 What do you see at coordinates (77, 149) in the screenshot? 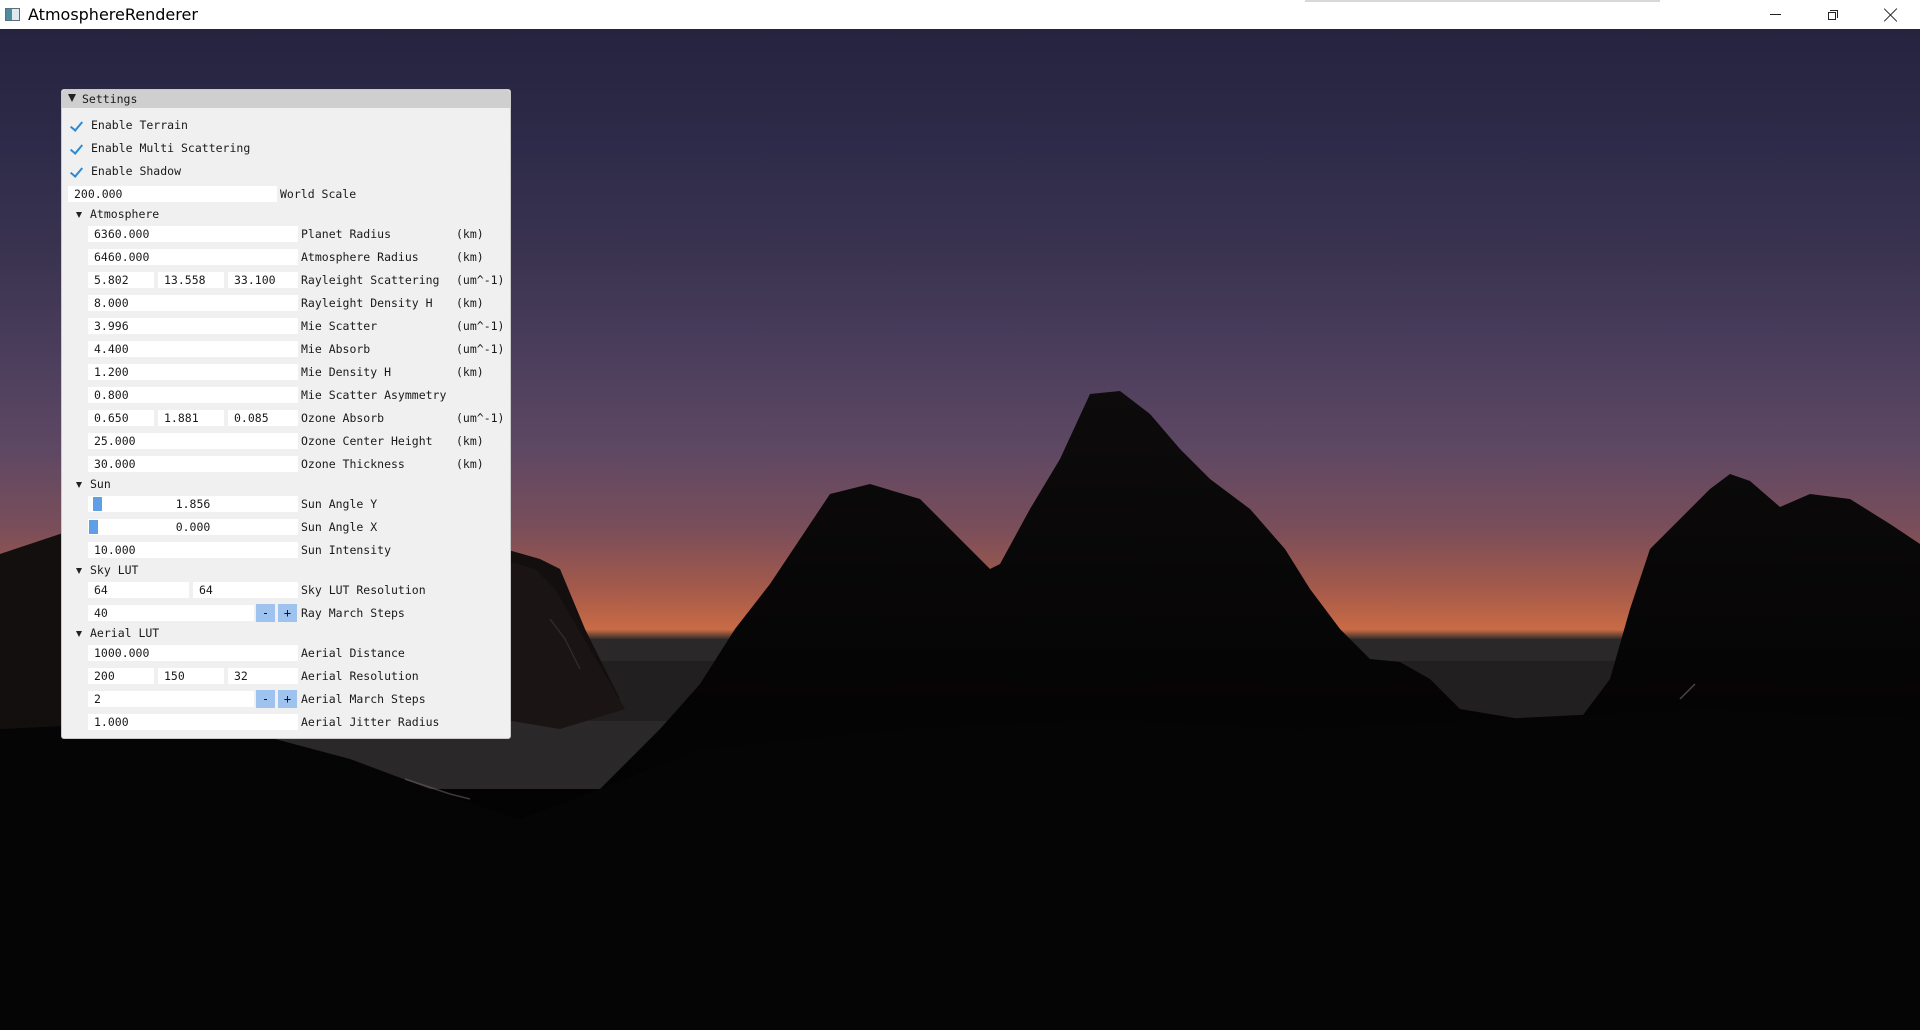
I see `enable-multi-scattering-checkbox` at bounding box center [77, 149].